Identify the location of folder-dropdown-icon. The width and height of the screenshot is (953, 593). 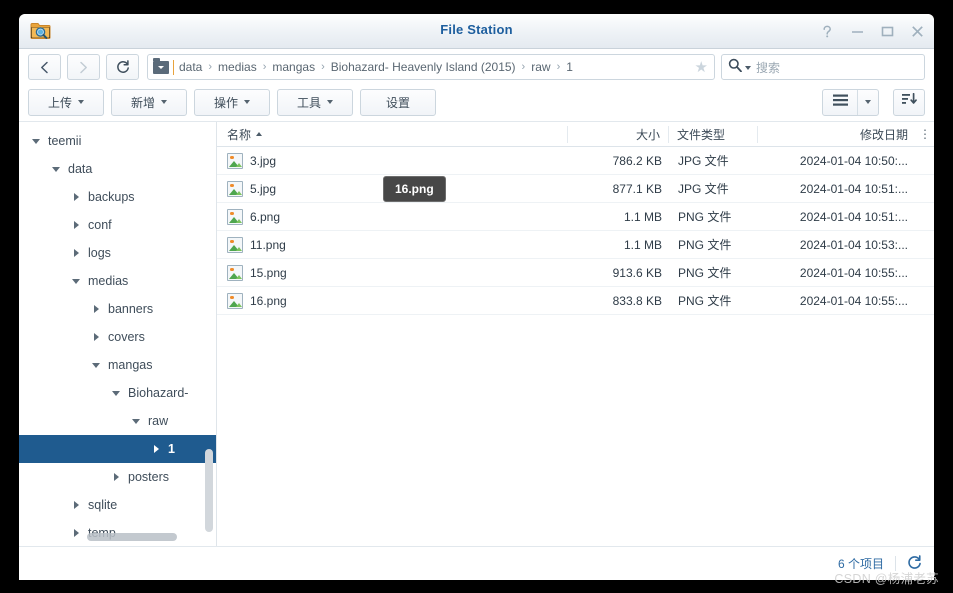
(161, 65).